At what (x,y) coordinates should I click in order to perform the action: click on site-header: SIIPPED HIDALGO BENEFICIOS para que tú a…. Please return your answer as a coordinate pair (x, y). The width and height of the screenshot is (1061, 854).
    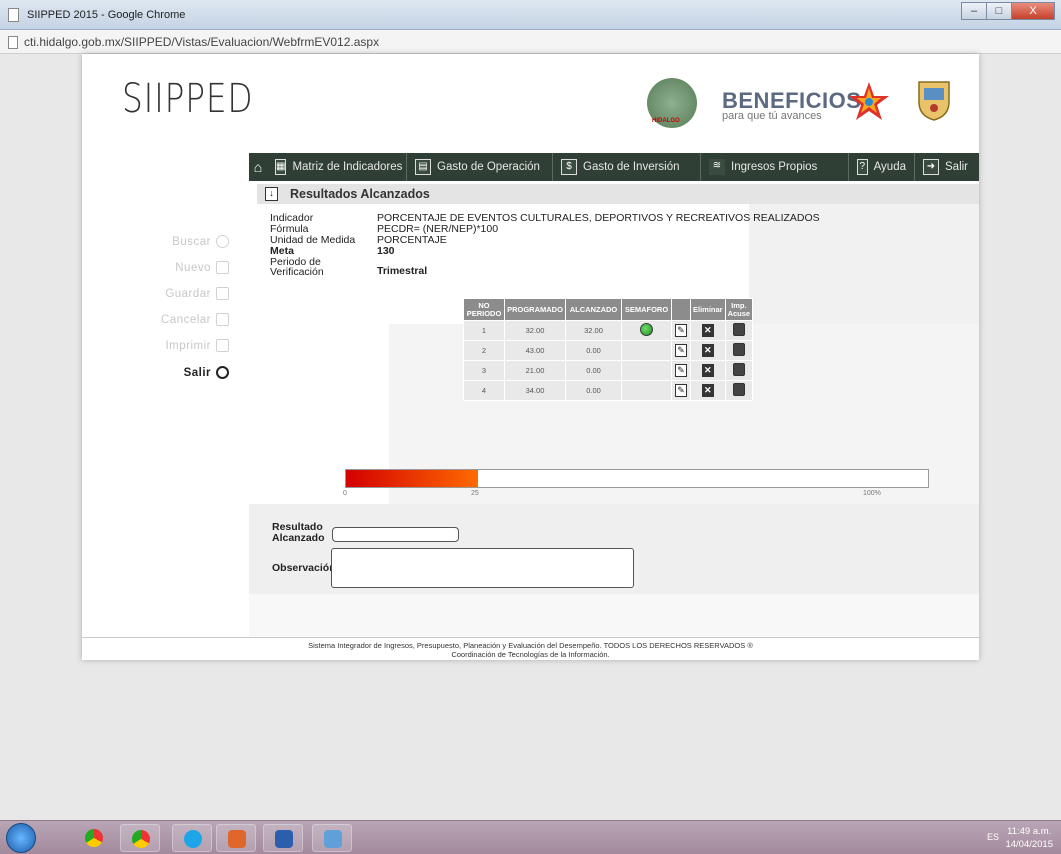
    Looking at the image, I should click on (530, 100).